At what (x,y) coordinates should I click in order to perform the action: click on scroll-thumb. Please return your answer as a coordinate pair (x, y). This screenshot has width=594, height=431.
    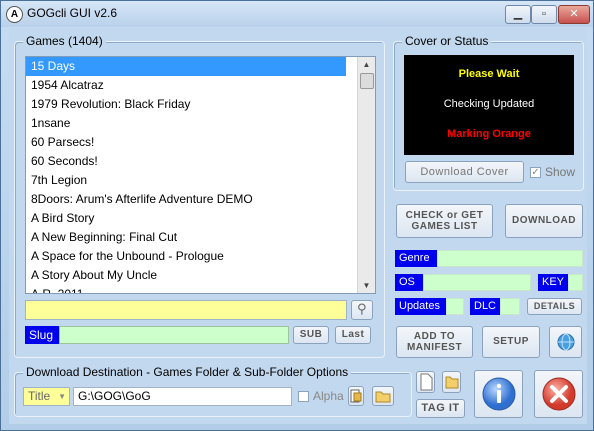
    Looking at the image, I should click on (367, 81).